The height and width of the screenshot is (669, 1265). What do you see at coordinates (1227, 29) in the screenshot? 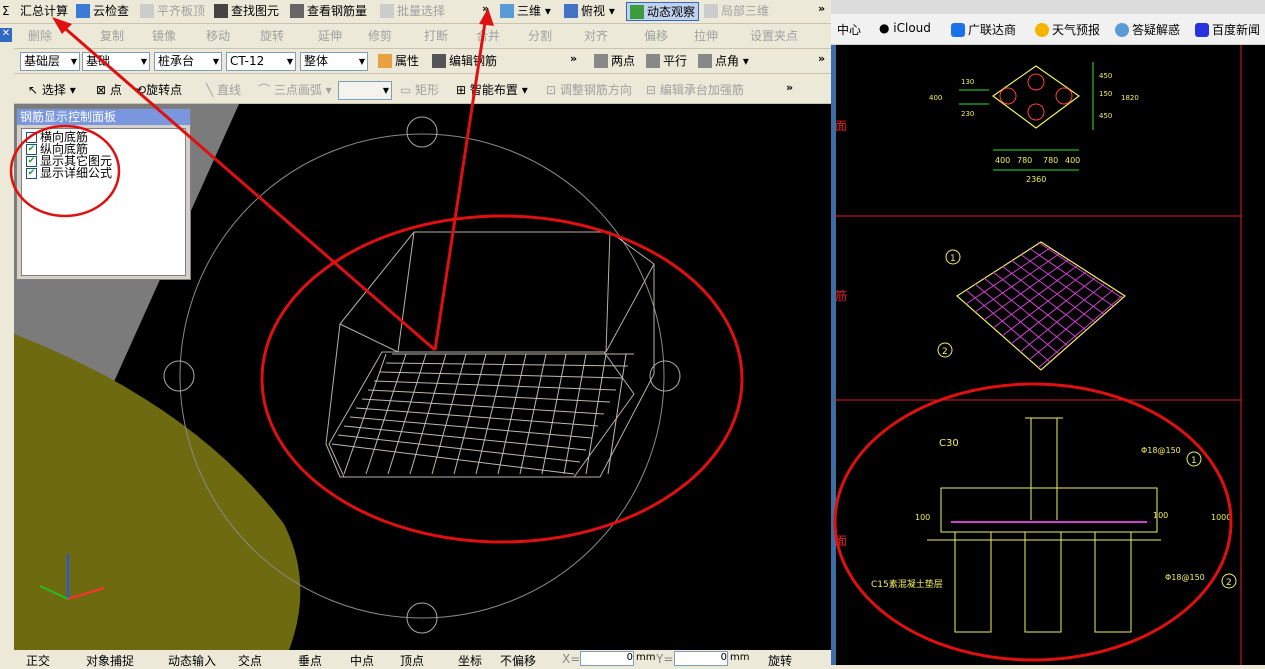
I see `bookmark-baidu-news: 百度新闻` at bounding box center [1227, 29].